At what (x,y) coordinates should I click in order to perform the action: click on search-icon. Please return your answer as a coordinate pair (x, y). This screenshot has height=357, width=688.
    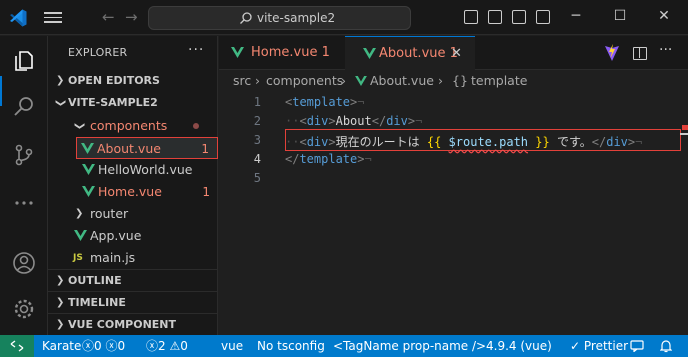
    Looking at the image, I should click on (246, 18).